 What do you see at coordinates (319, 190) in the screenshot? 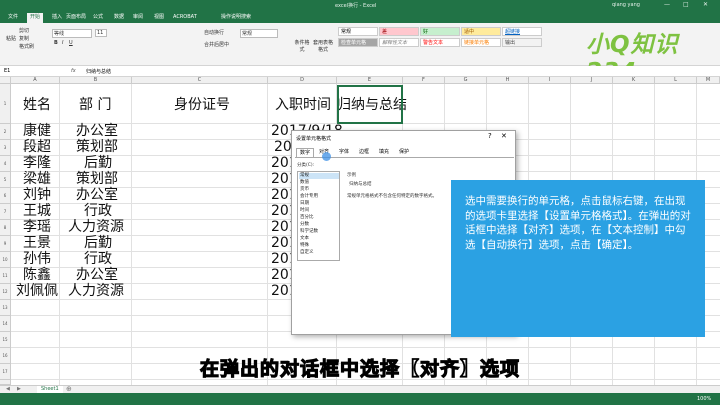
I see `category-item: 货币` at bounding box center [319, 190].